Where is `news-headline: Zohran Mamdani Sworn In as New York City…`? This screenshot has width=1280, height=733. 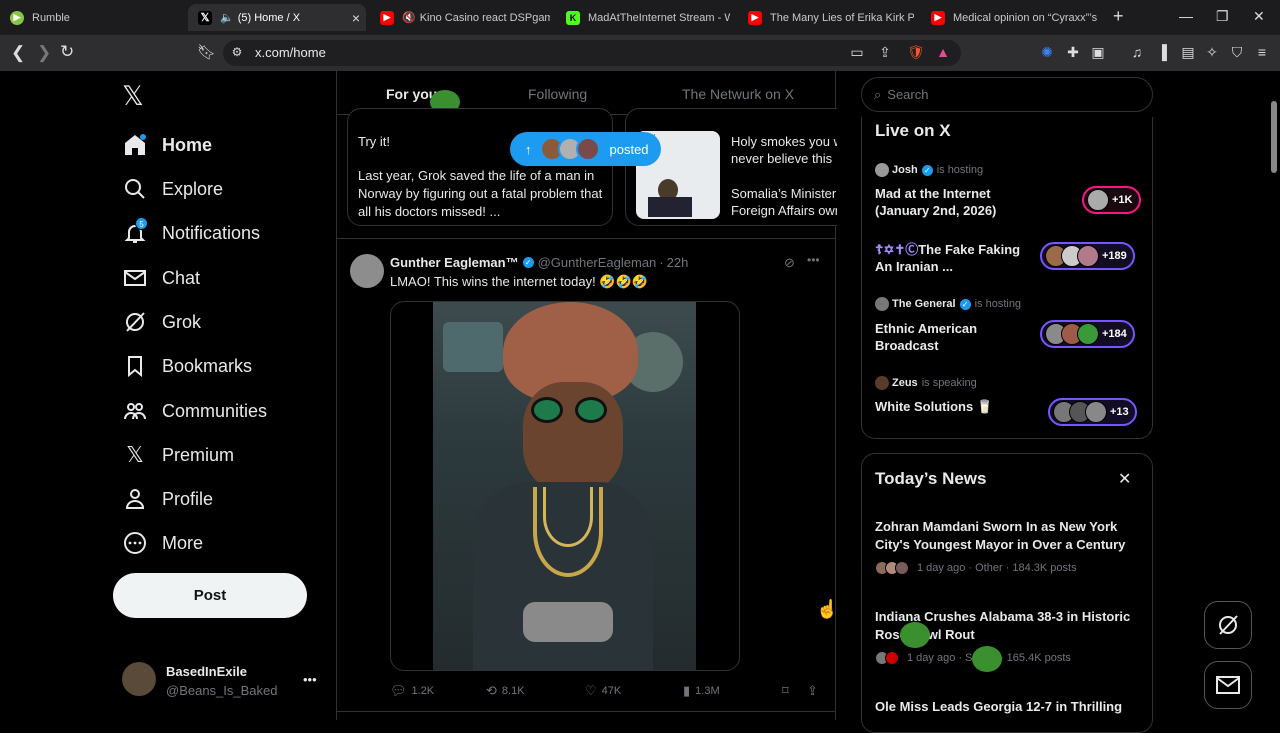 news-headline: Zohran Mamdani Sworn In as New York City… is located at coordinates (1007, 536).